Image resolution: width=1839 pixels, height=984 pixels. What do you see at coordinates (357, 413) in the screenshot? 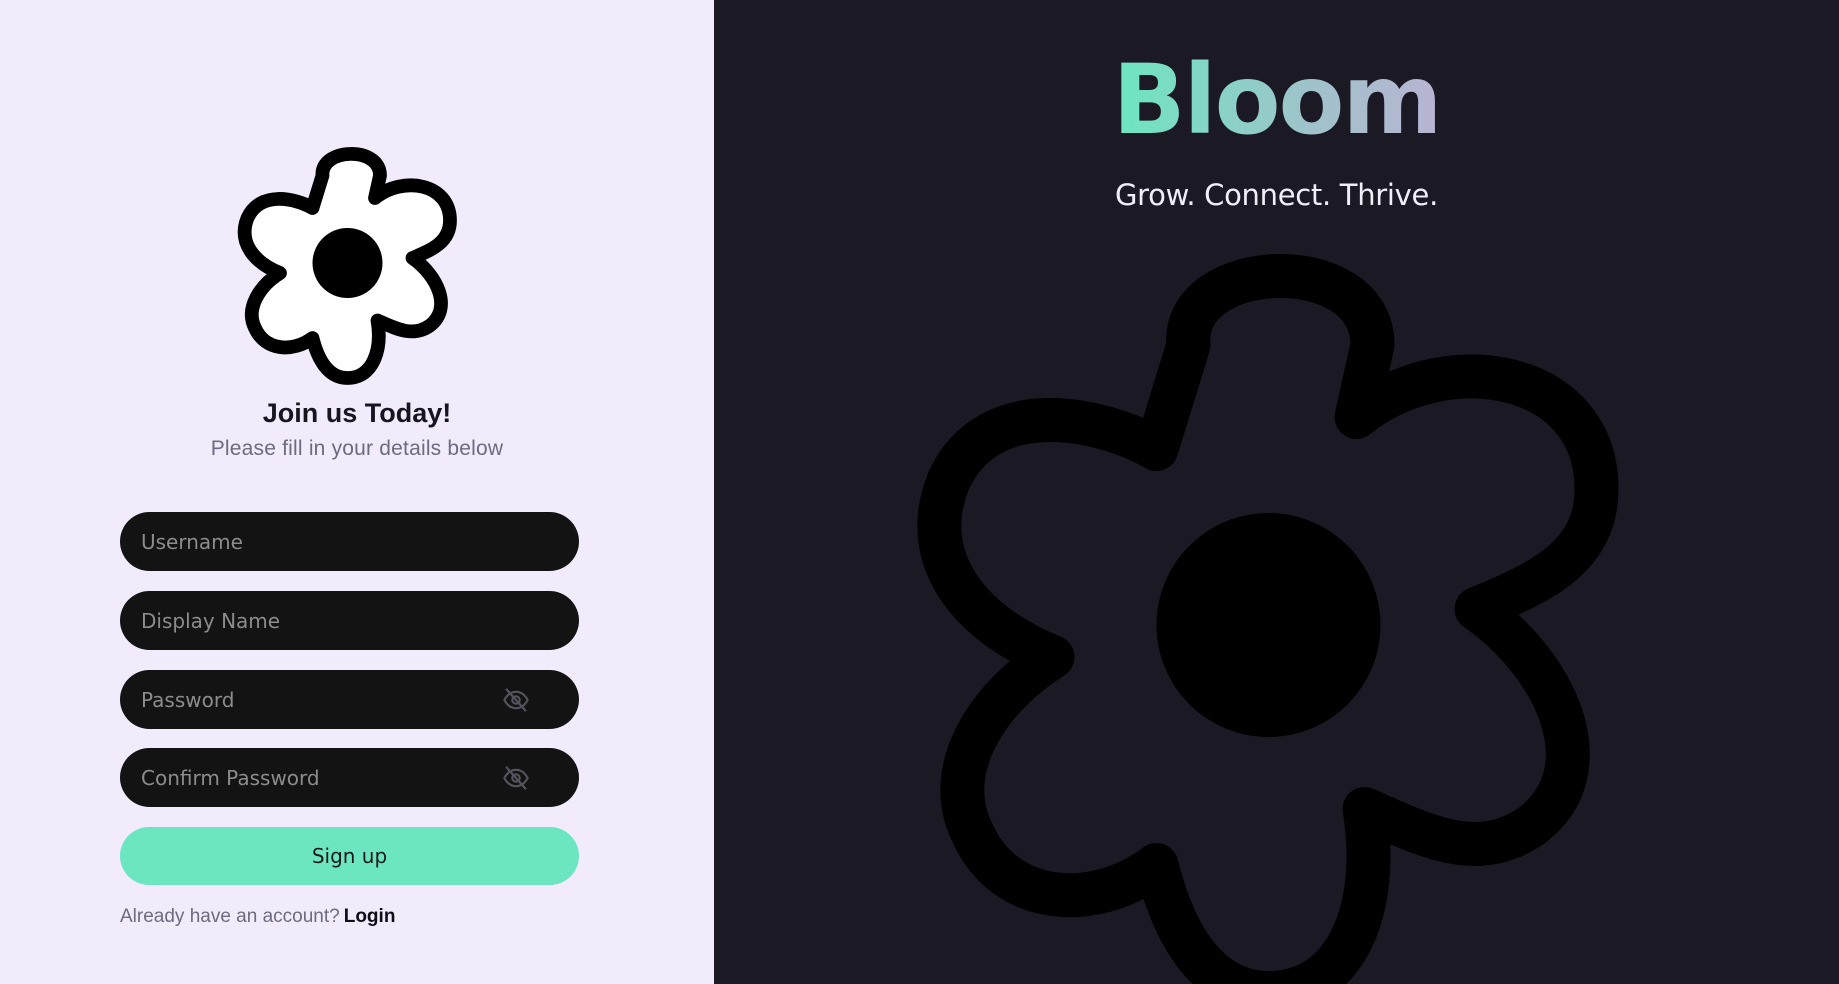
I see `form-heading: Join us Today!` at bounding box center [357, 413].